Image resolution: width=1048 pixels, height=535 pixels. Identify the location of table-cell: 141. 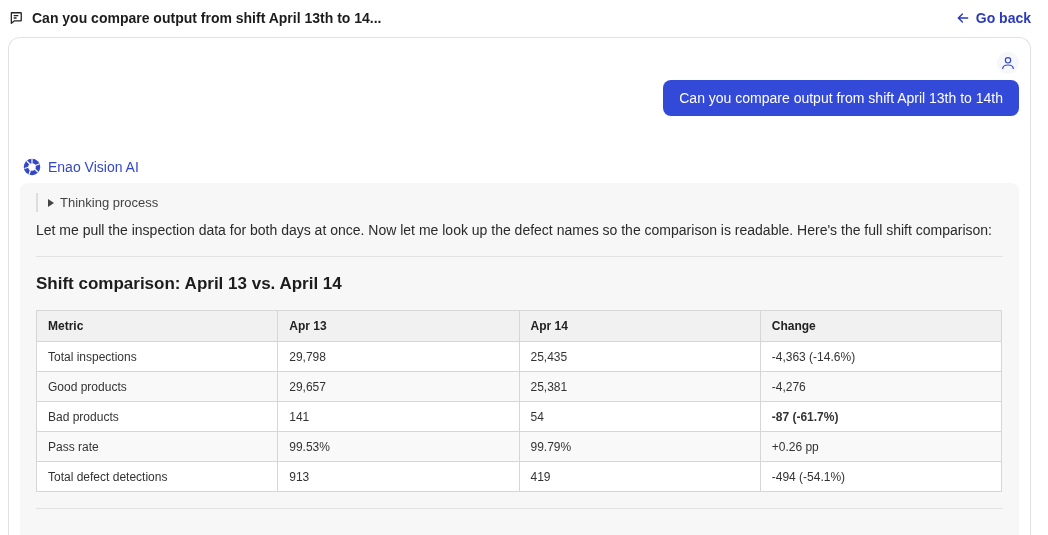
(398, 416).